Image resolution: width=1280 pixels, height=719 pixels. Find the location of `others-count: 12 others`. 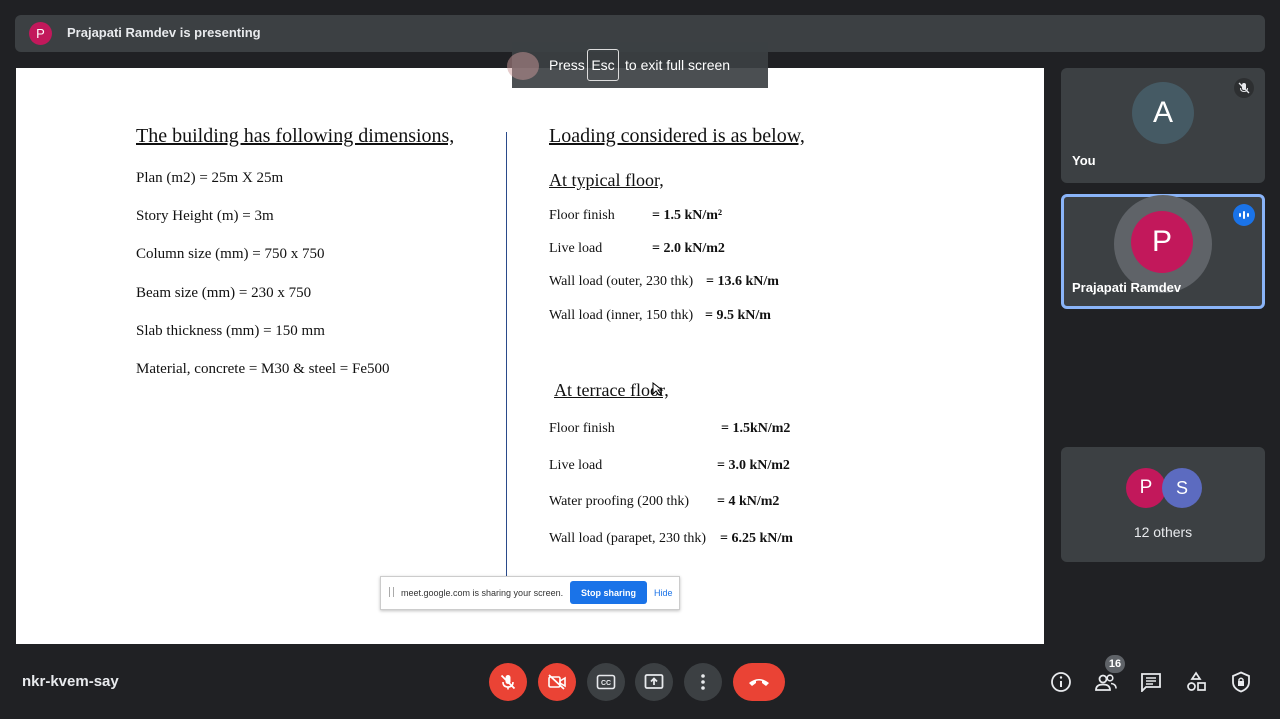

others-count: 12 others is located at coordinates (1163, 532).